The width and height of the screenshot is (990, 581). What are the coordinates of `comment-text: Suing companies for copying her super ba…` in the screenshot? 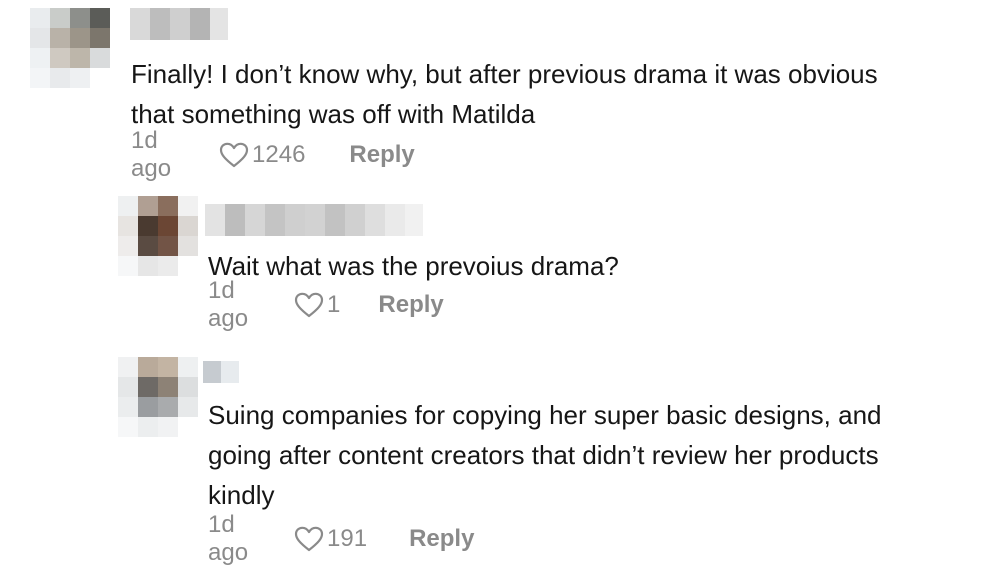 It's located at (545, 455).